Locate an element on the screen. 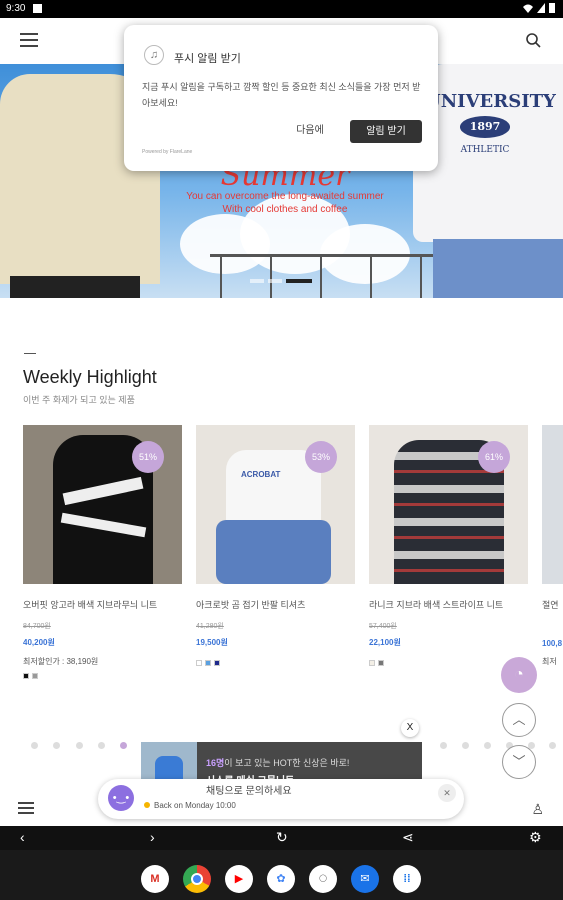 Image resolution: width=563 pixels, height=900 pixels. sale-price: 19,500원 is located at coordinates (212, 642).